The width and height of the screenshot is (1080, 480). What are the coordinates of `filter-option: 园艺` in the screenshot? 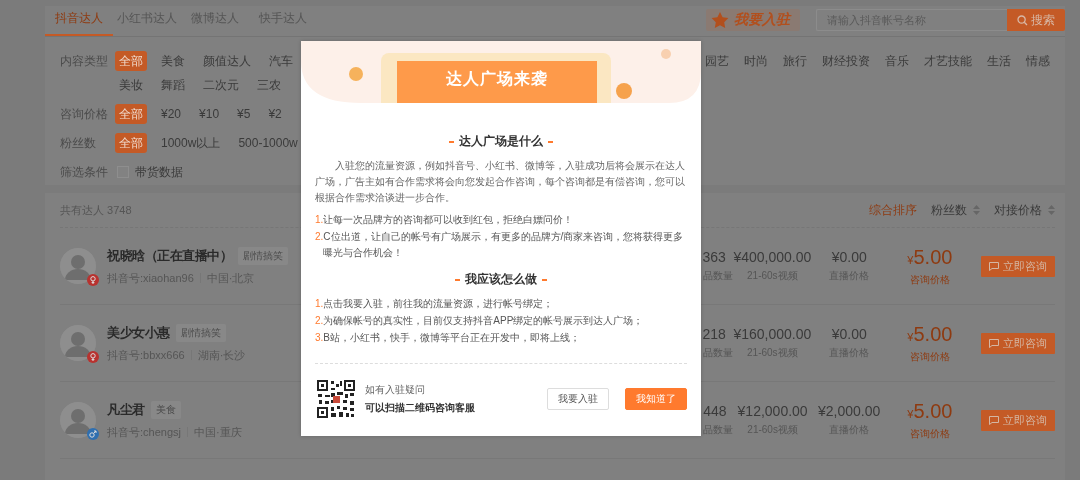 It's located at (717, 61).